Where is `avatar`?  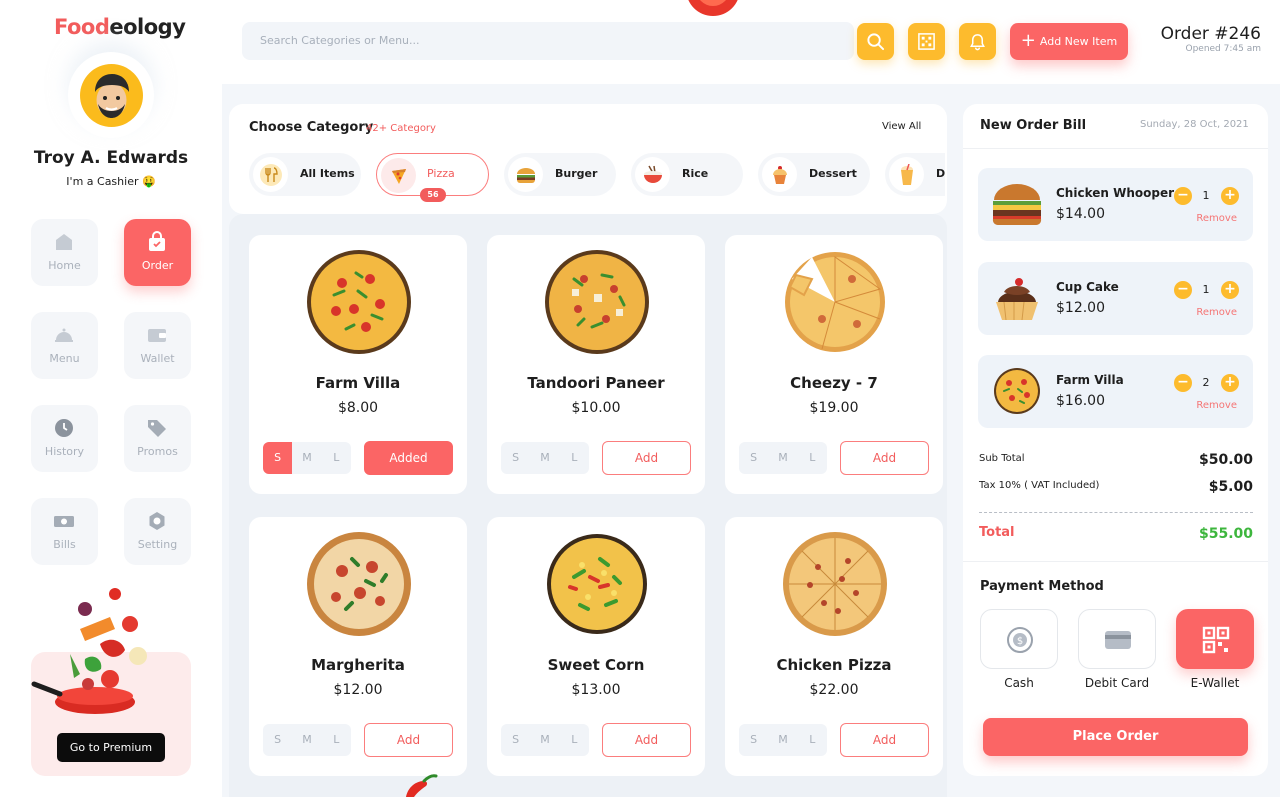 avatar is located at coordinates (111, 95).